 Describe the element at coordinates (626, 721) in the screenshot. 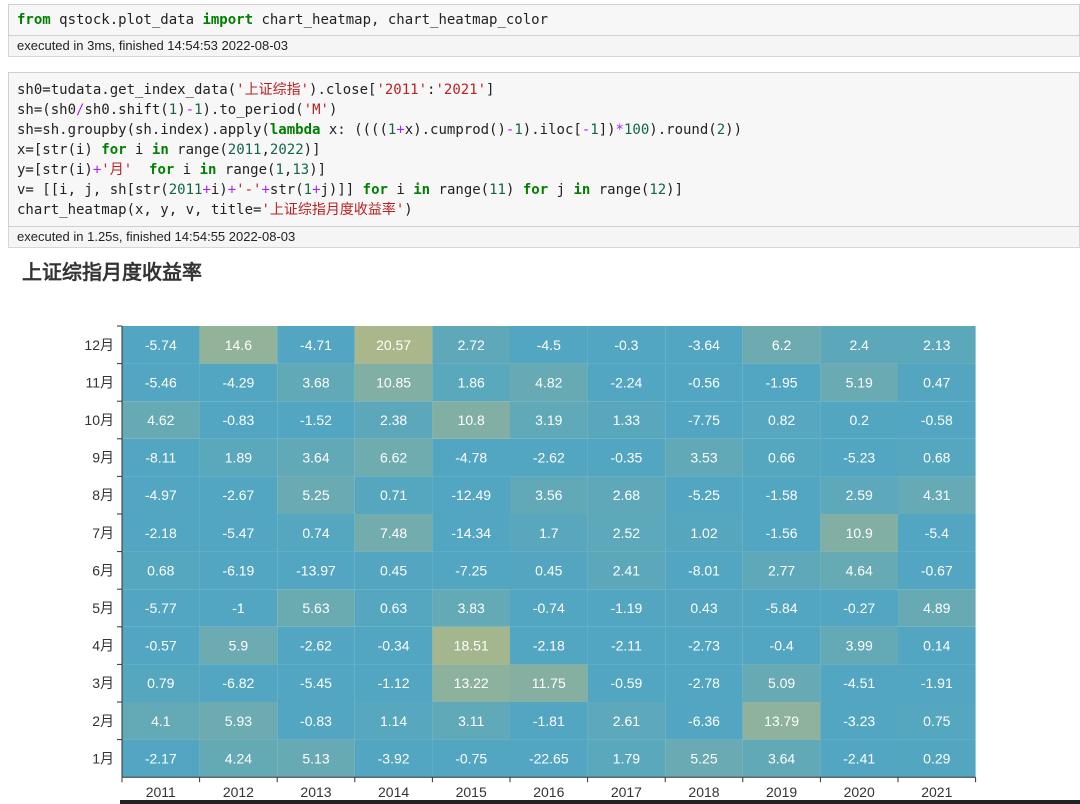

I see `cell-value-label: 2.61` at that location.